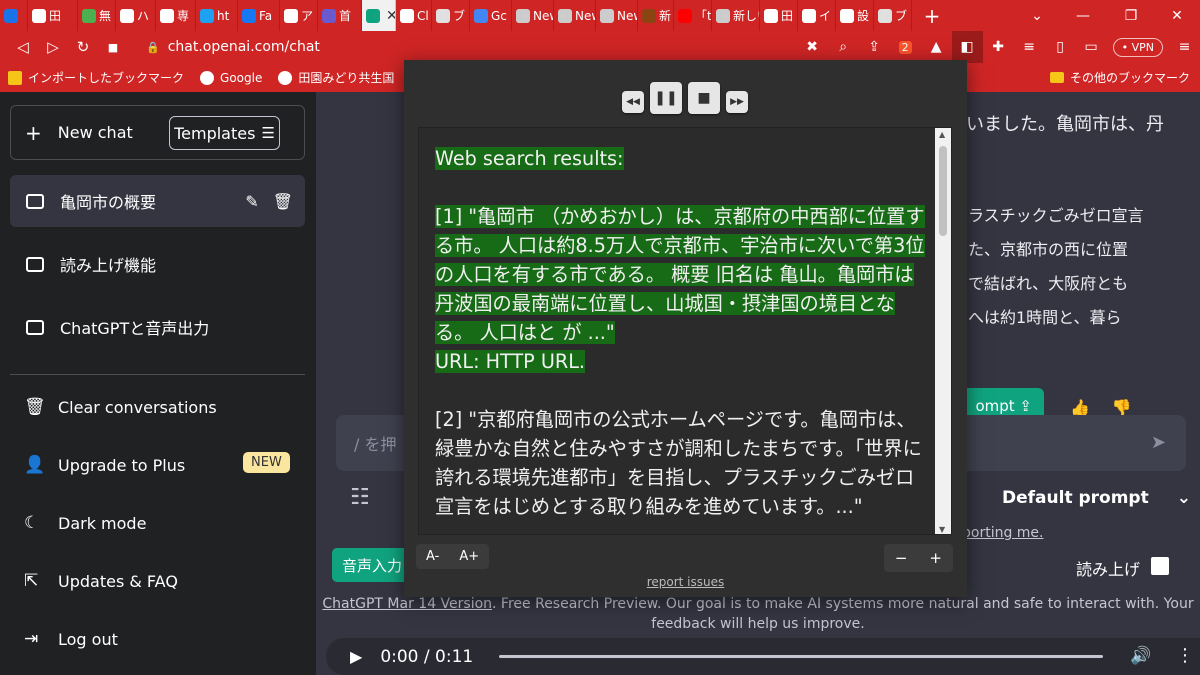 This screenshot has height=675, width=1200. What do you see at coordinates (85, 523) in the screenshot?
I see `dark-mode-button: ☾ Dark mode` at bounding box center [85, 523].